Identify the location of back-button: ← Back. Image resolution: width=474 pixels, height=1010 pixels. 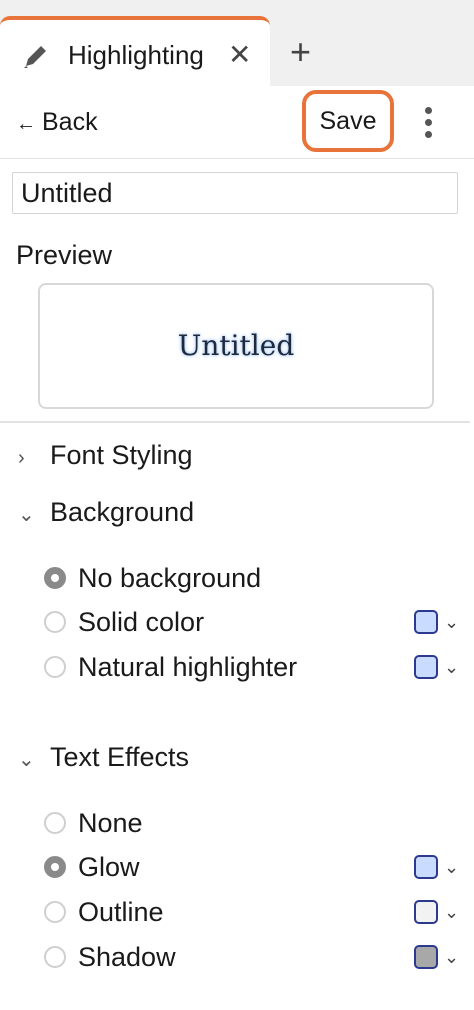
(57, 123).